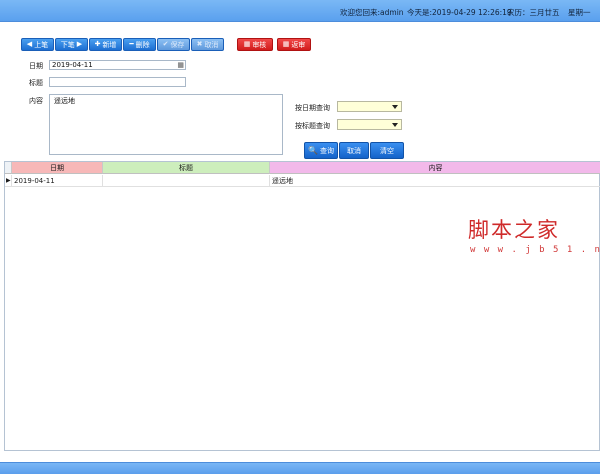 This screenshot has width=600, height=474. Describe the element at coordinates (117, 82) in the screenshot. I see `title-field` at that location.